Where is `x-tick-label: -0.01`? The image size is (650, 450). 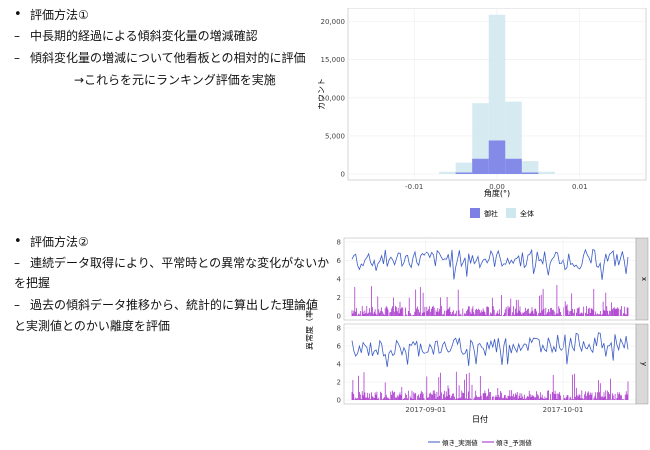
x-tick-label: -0.01 is located at coordinates (414, 187).